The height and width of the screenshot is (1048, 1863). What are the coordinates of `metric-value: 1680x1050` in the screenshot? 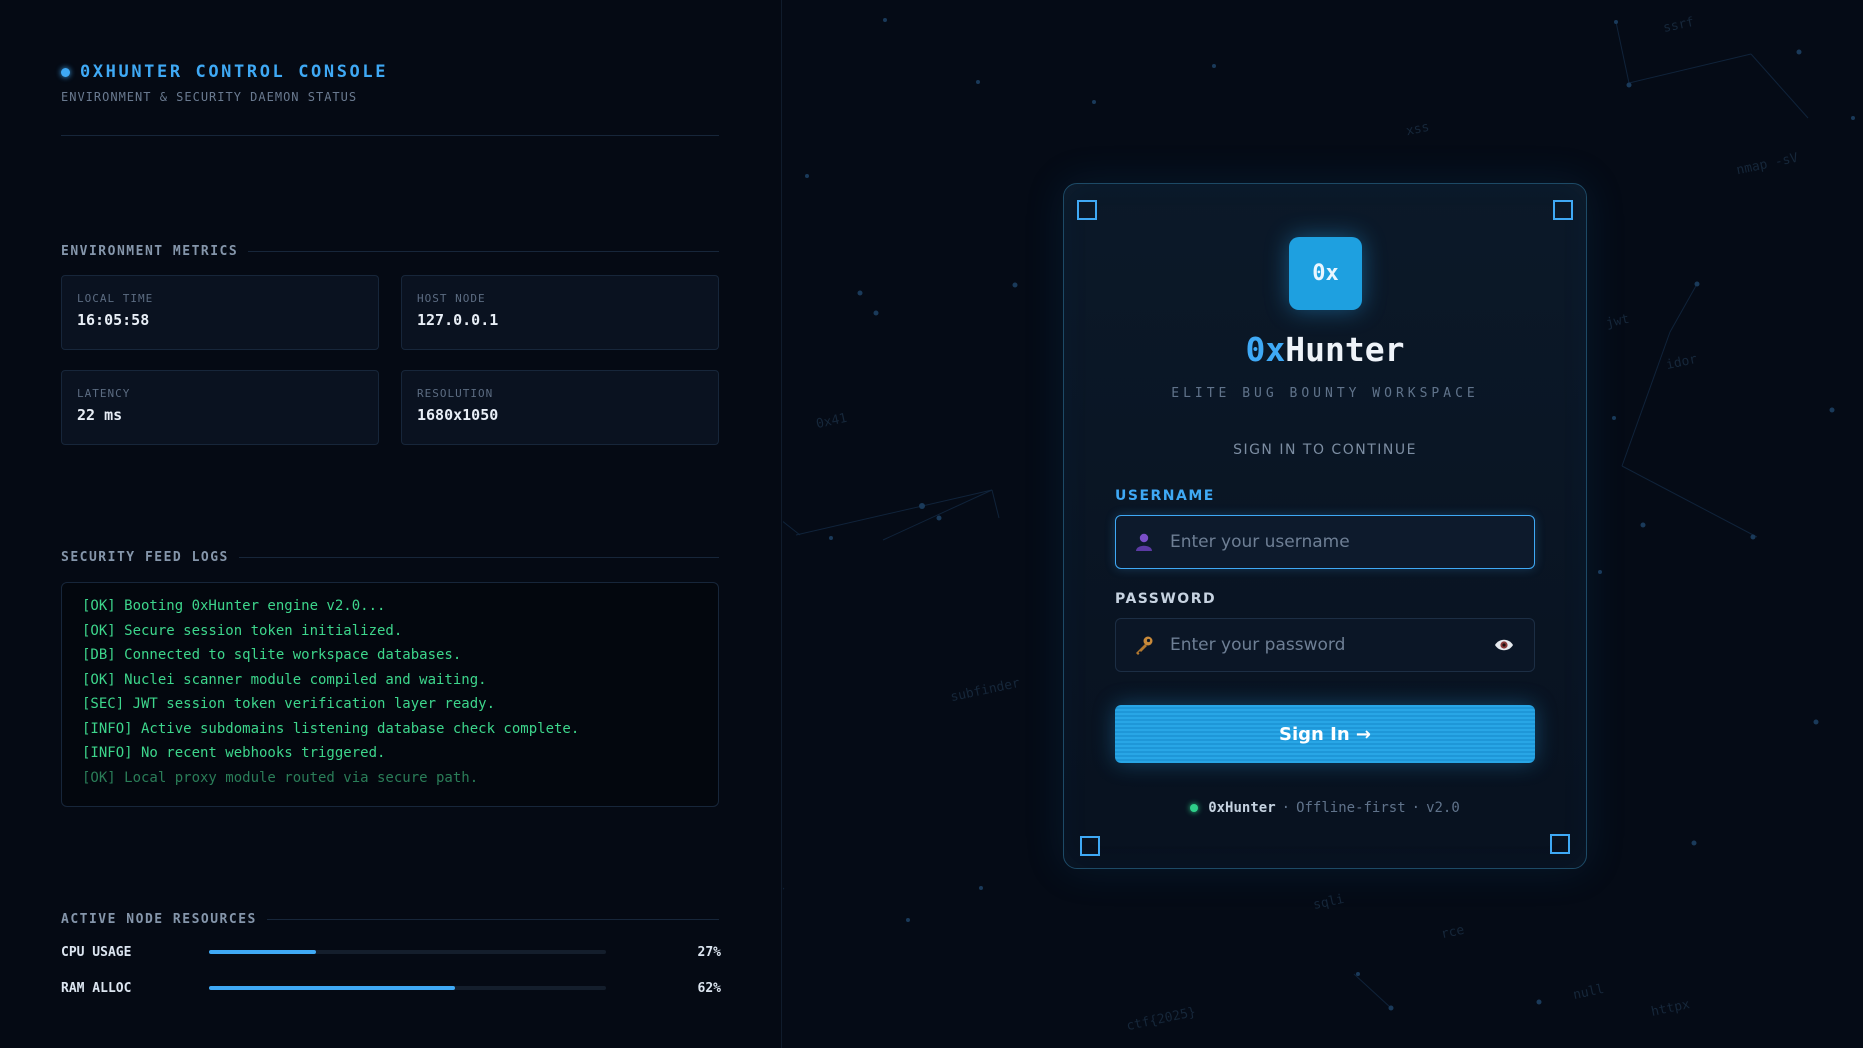 It's located at (458, 415).